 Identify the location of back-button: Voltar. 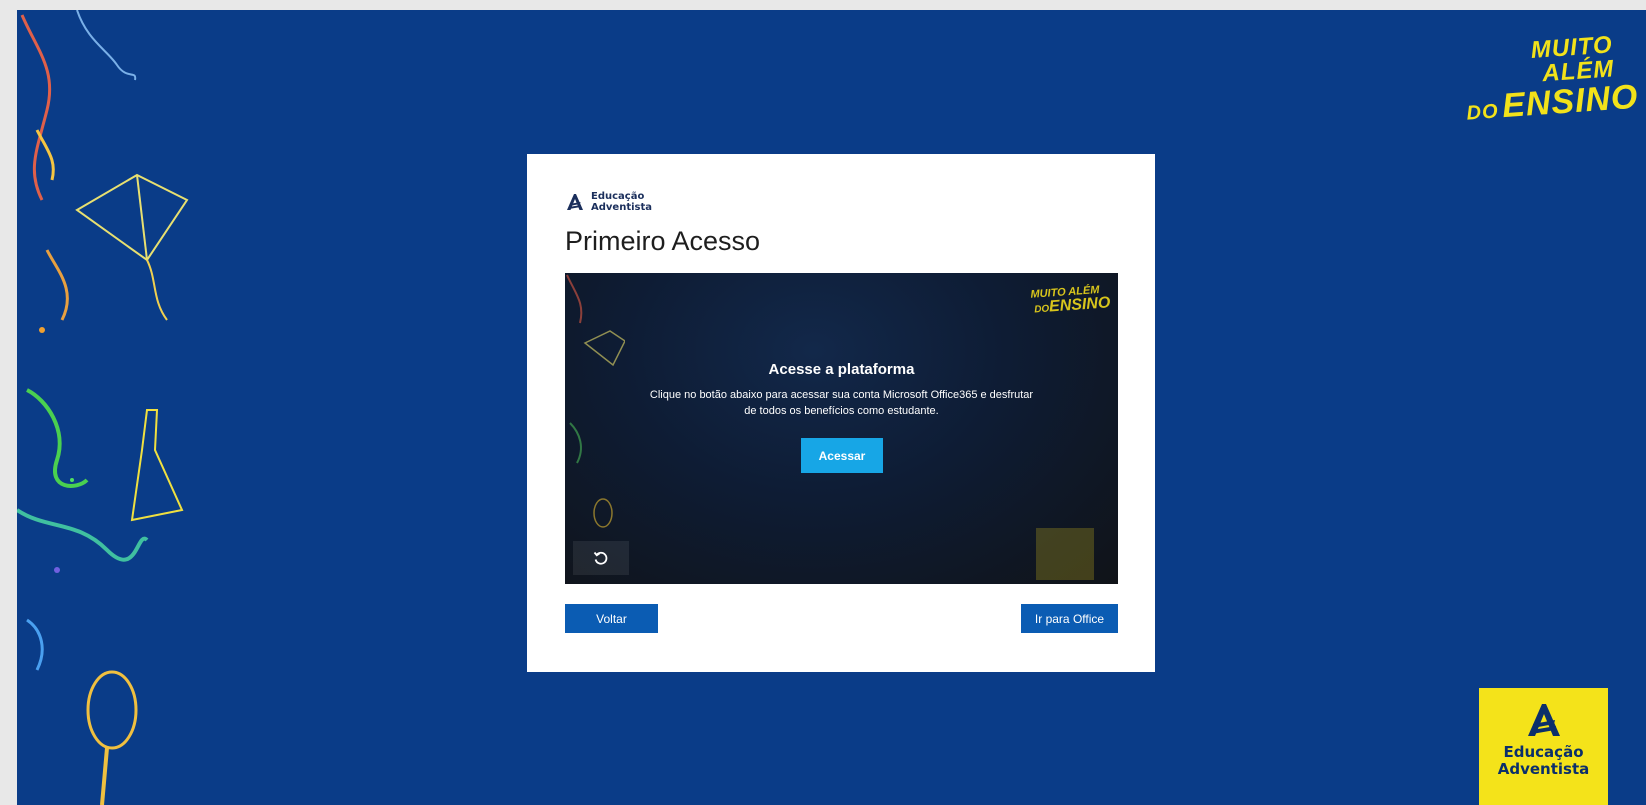
(611, 618).